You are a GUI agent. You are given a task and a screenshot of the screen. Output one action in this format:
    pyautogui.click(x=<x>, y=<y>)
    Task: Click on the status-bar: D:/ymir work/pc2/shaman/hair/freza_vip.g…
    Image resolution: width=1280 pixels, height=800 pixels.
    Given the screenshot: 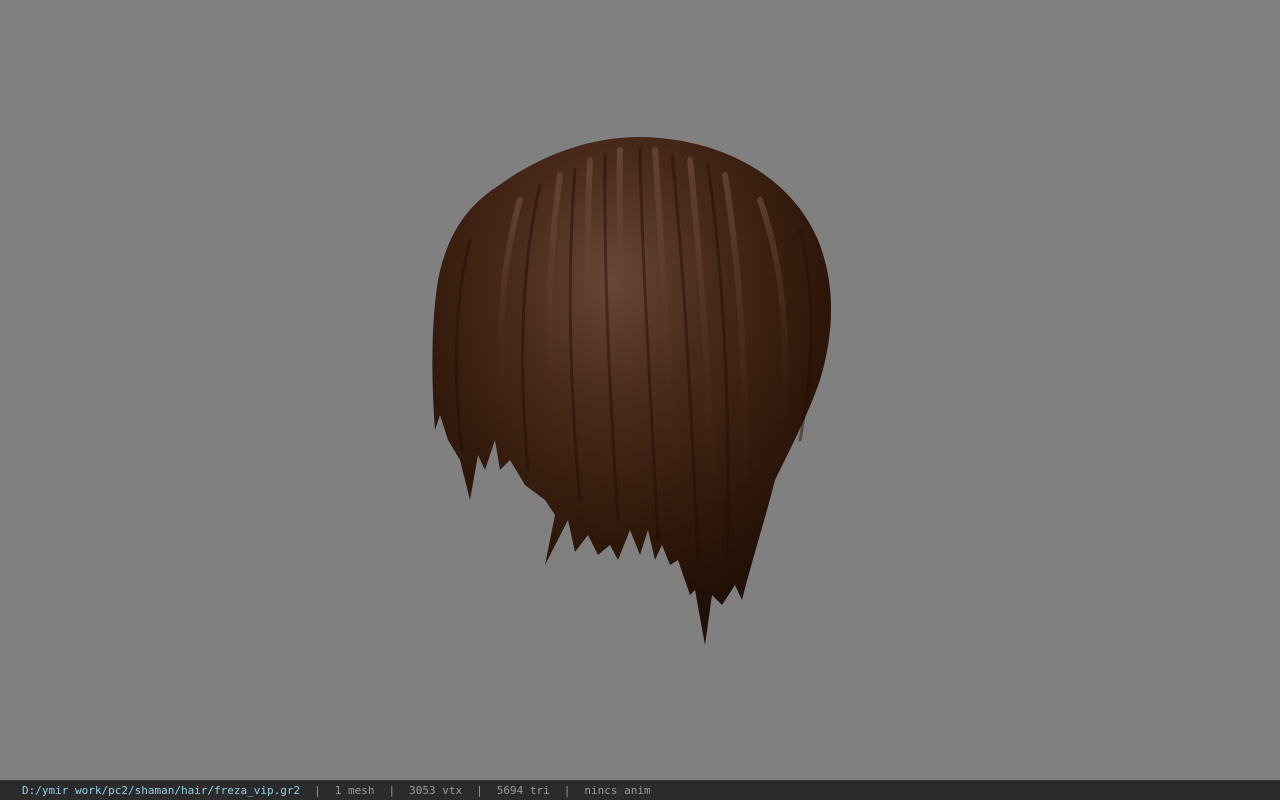 What is the action you would take?
    pyautogui.click(x=640, y=790)
    